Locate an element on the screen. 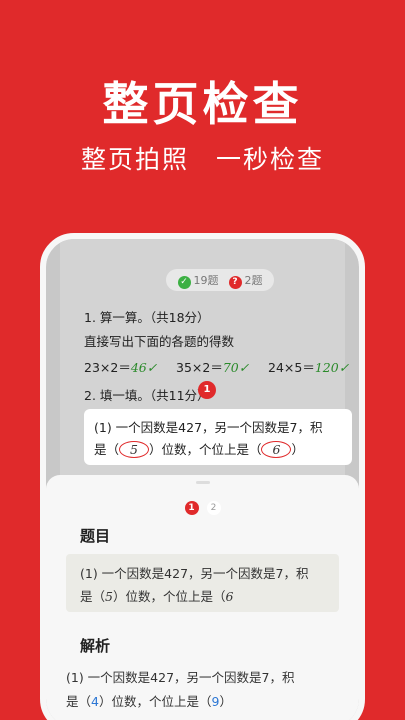 The height and width of the screenshot is (720, 405). question-card: (1) 一个因数是427，另一个因数是7，积 是（5）位数，个位上是（6 is located at coordinates (202, 583).